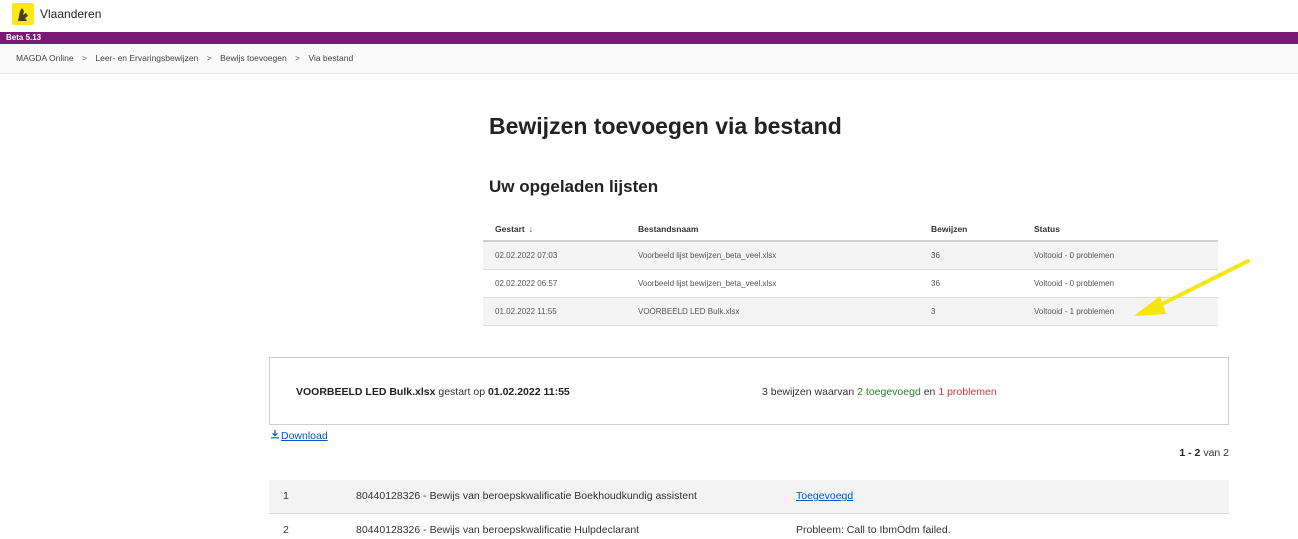  I want to click on summary-started-at: 01.02.2022 11:55, so click(529, 392).